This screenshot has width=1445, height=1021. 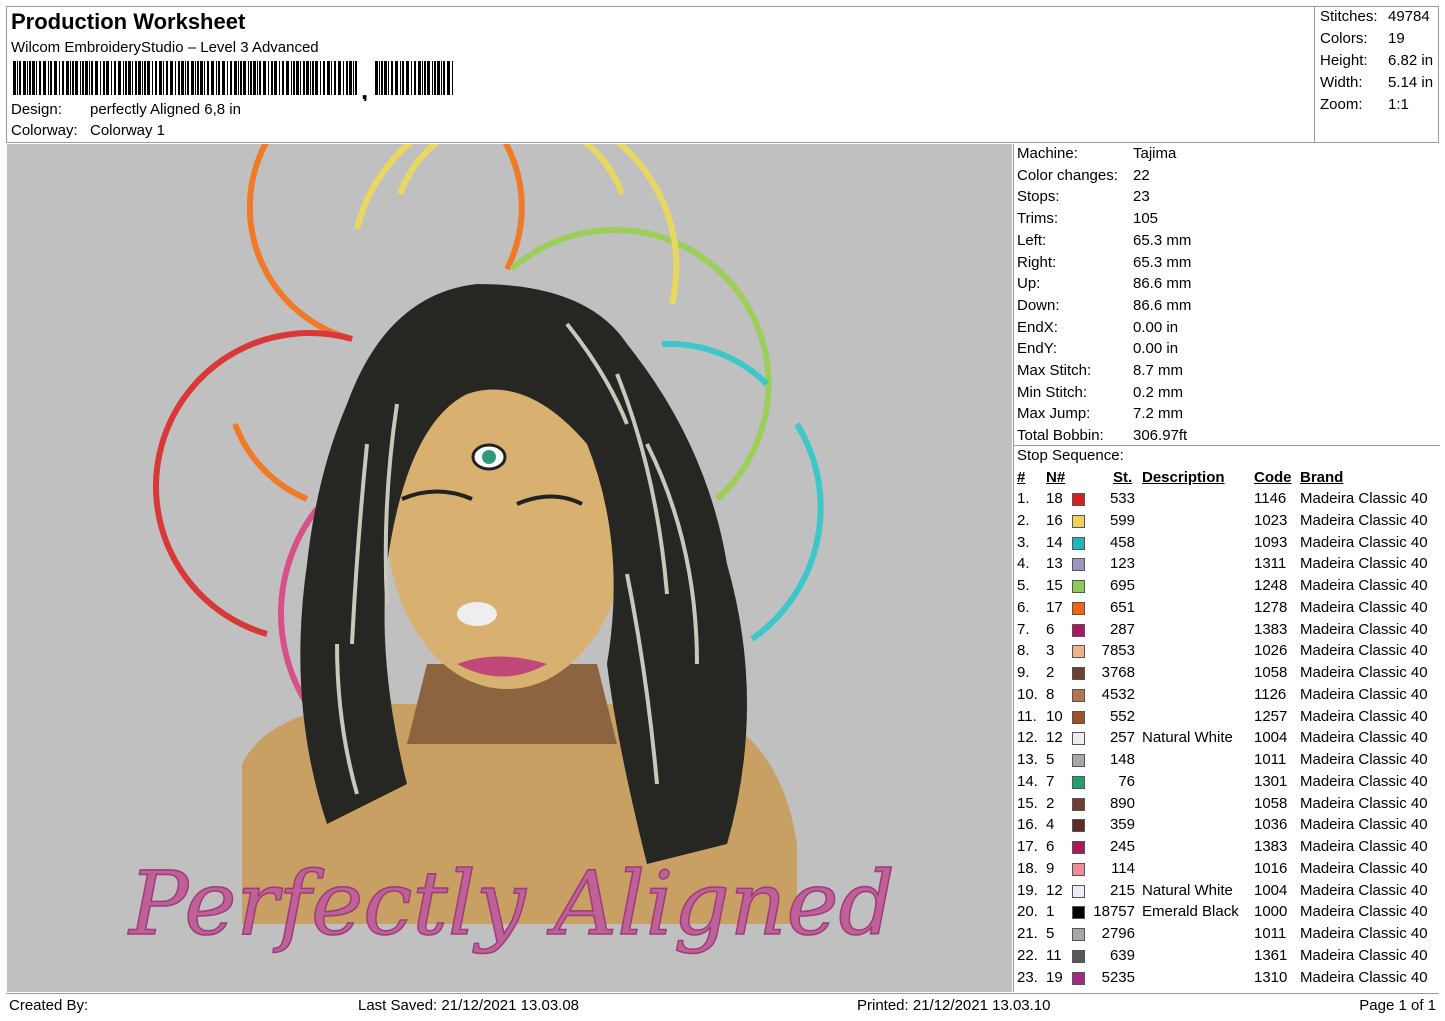 I want to click on table-row: 10. 8 4532 1126 Madeira Classic 40, so click(x=1227, y=696).